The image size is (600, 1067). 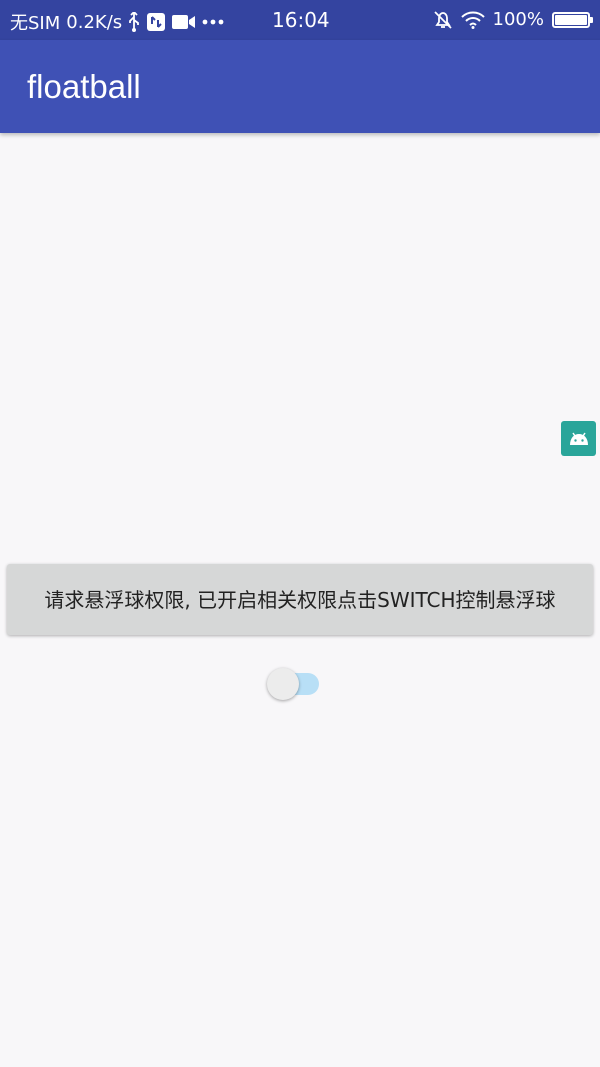 What do you see at coordinates (283, 684) in the screenshot?
I see `switch-thumb` at bounding box center [283, 684].